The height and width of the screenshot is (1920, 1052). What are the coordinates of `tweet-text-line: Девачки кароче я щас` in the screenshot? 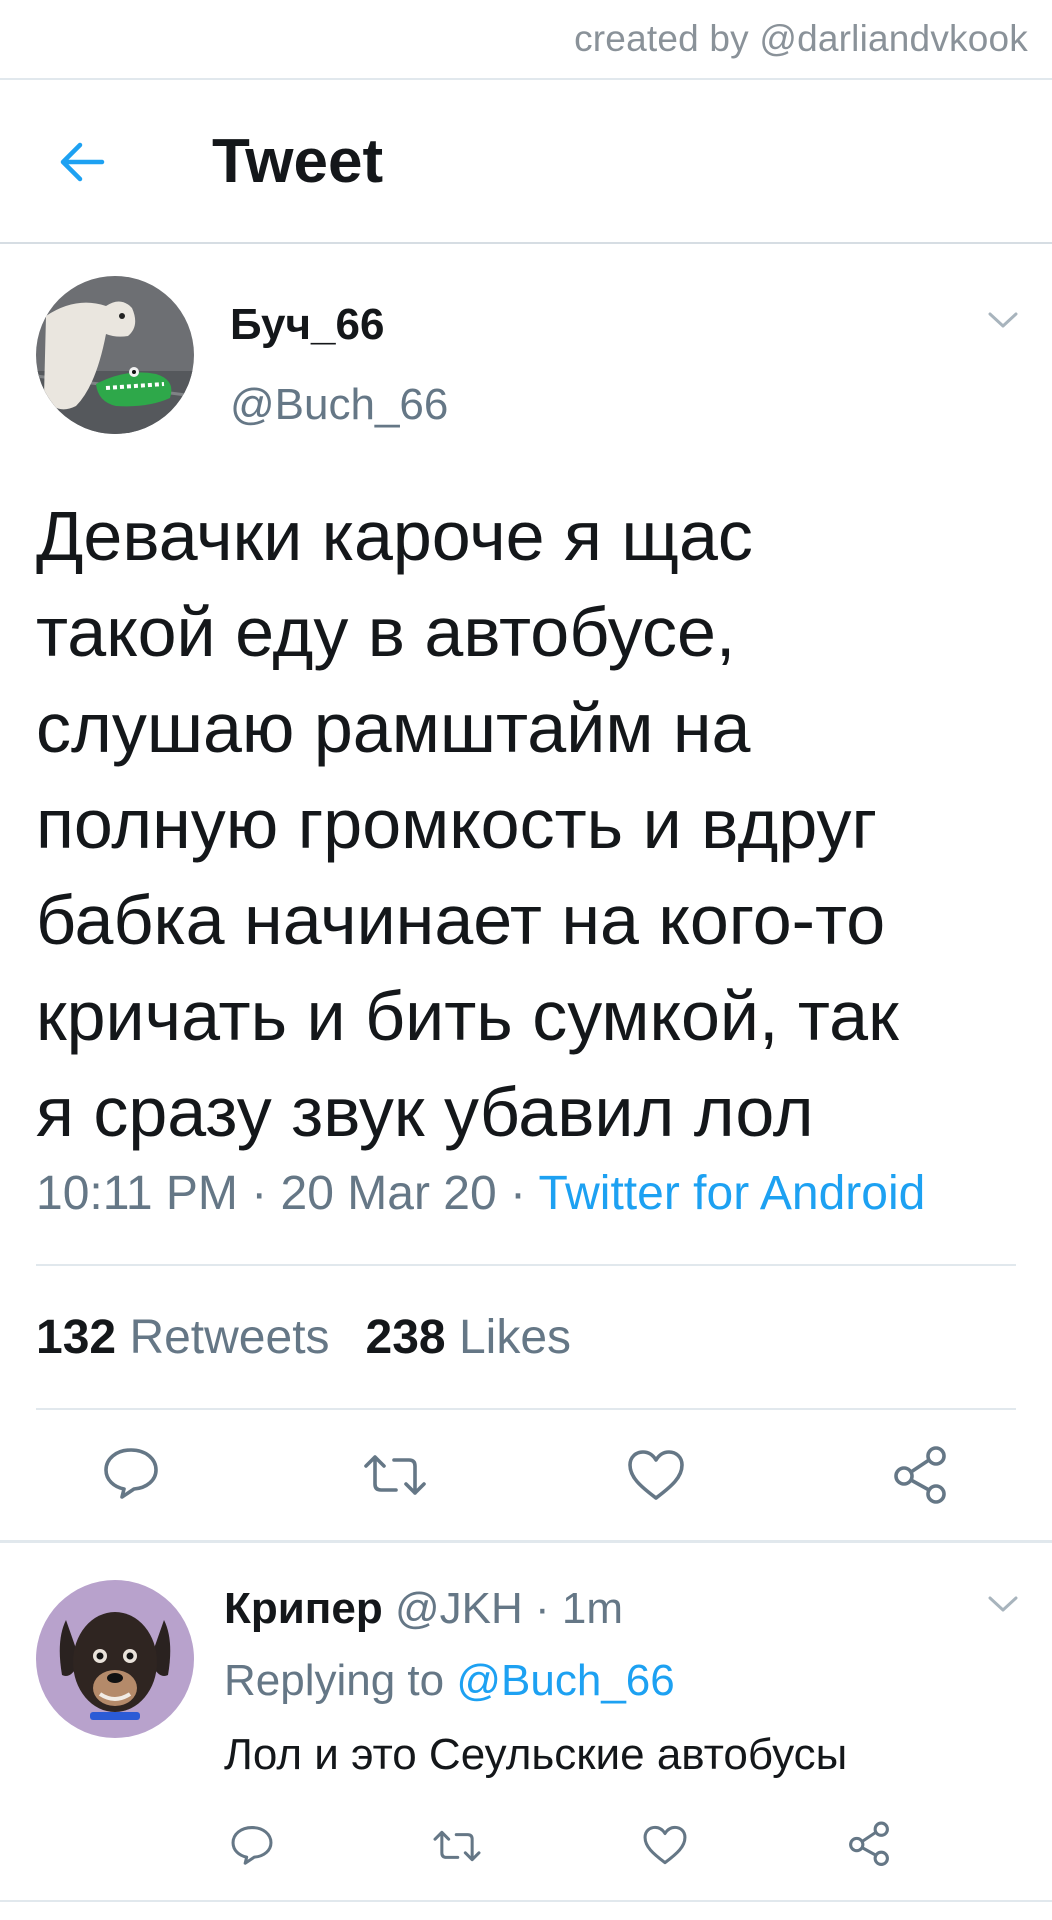 It's located at (394, 536).